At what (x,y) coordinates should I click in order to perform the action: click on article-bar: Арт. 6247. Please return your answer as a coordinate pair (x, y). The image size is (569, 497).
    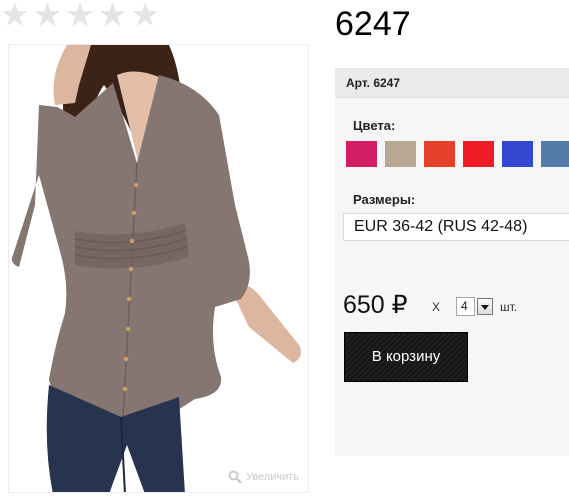
    Looking at the image, I should click on (452, 83).